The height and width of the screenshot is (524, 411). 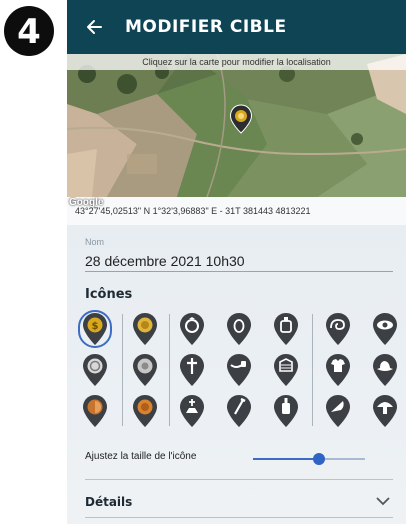 I want to click on icon-option-bag, so click(x=286, y=370).